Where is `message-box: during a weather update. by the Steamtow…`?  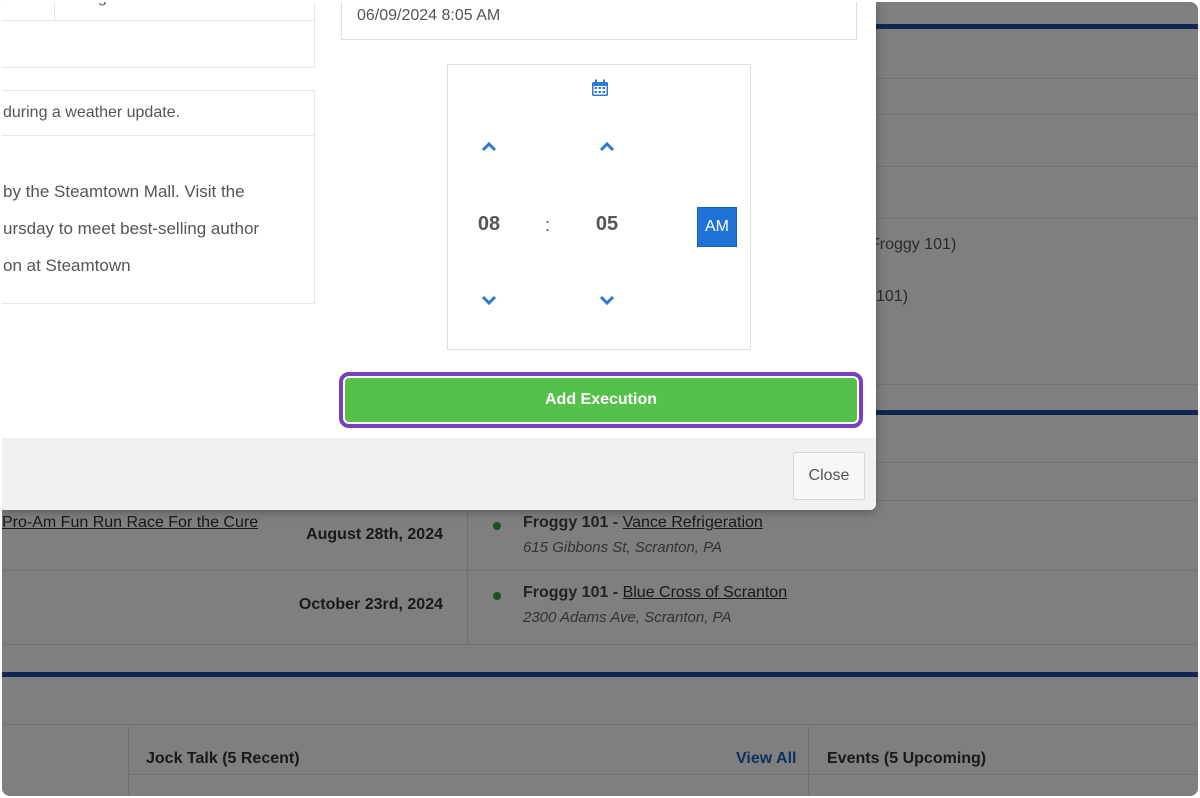 message-box: during a weather update. by the Steamtow… is located at coordinates (158, 197).